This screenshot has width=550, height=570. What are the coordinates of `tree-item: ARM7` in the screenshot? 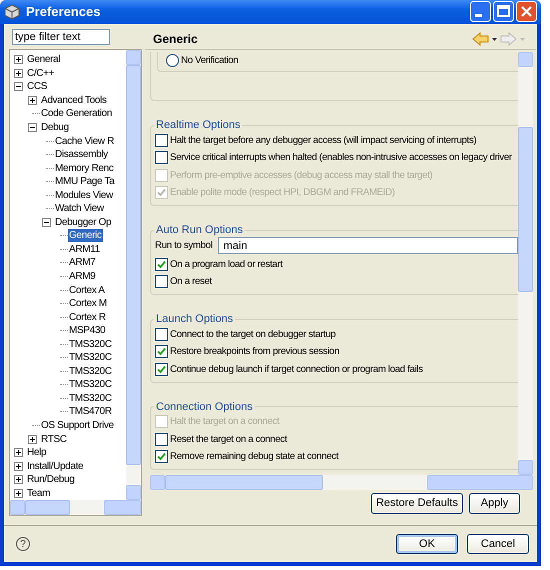 It's located at (82, 263).